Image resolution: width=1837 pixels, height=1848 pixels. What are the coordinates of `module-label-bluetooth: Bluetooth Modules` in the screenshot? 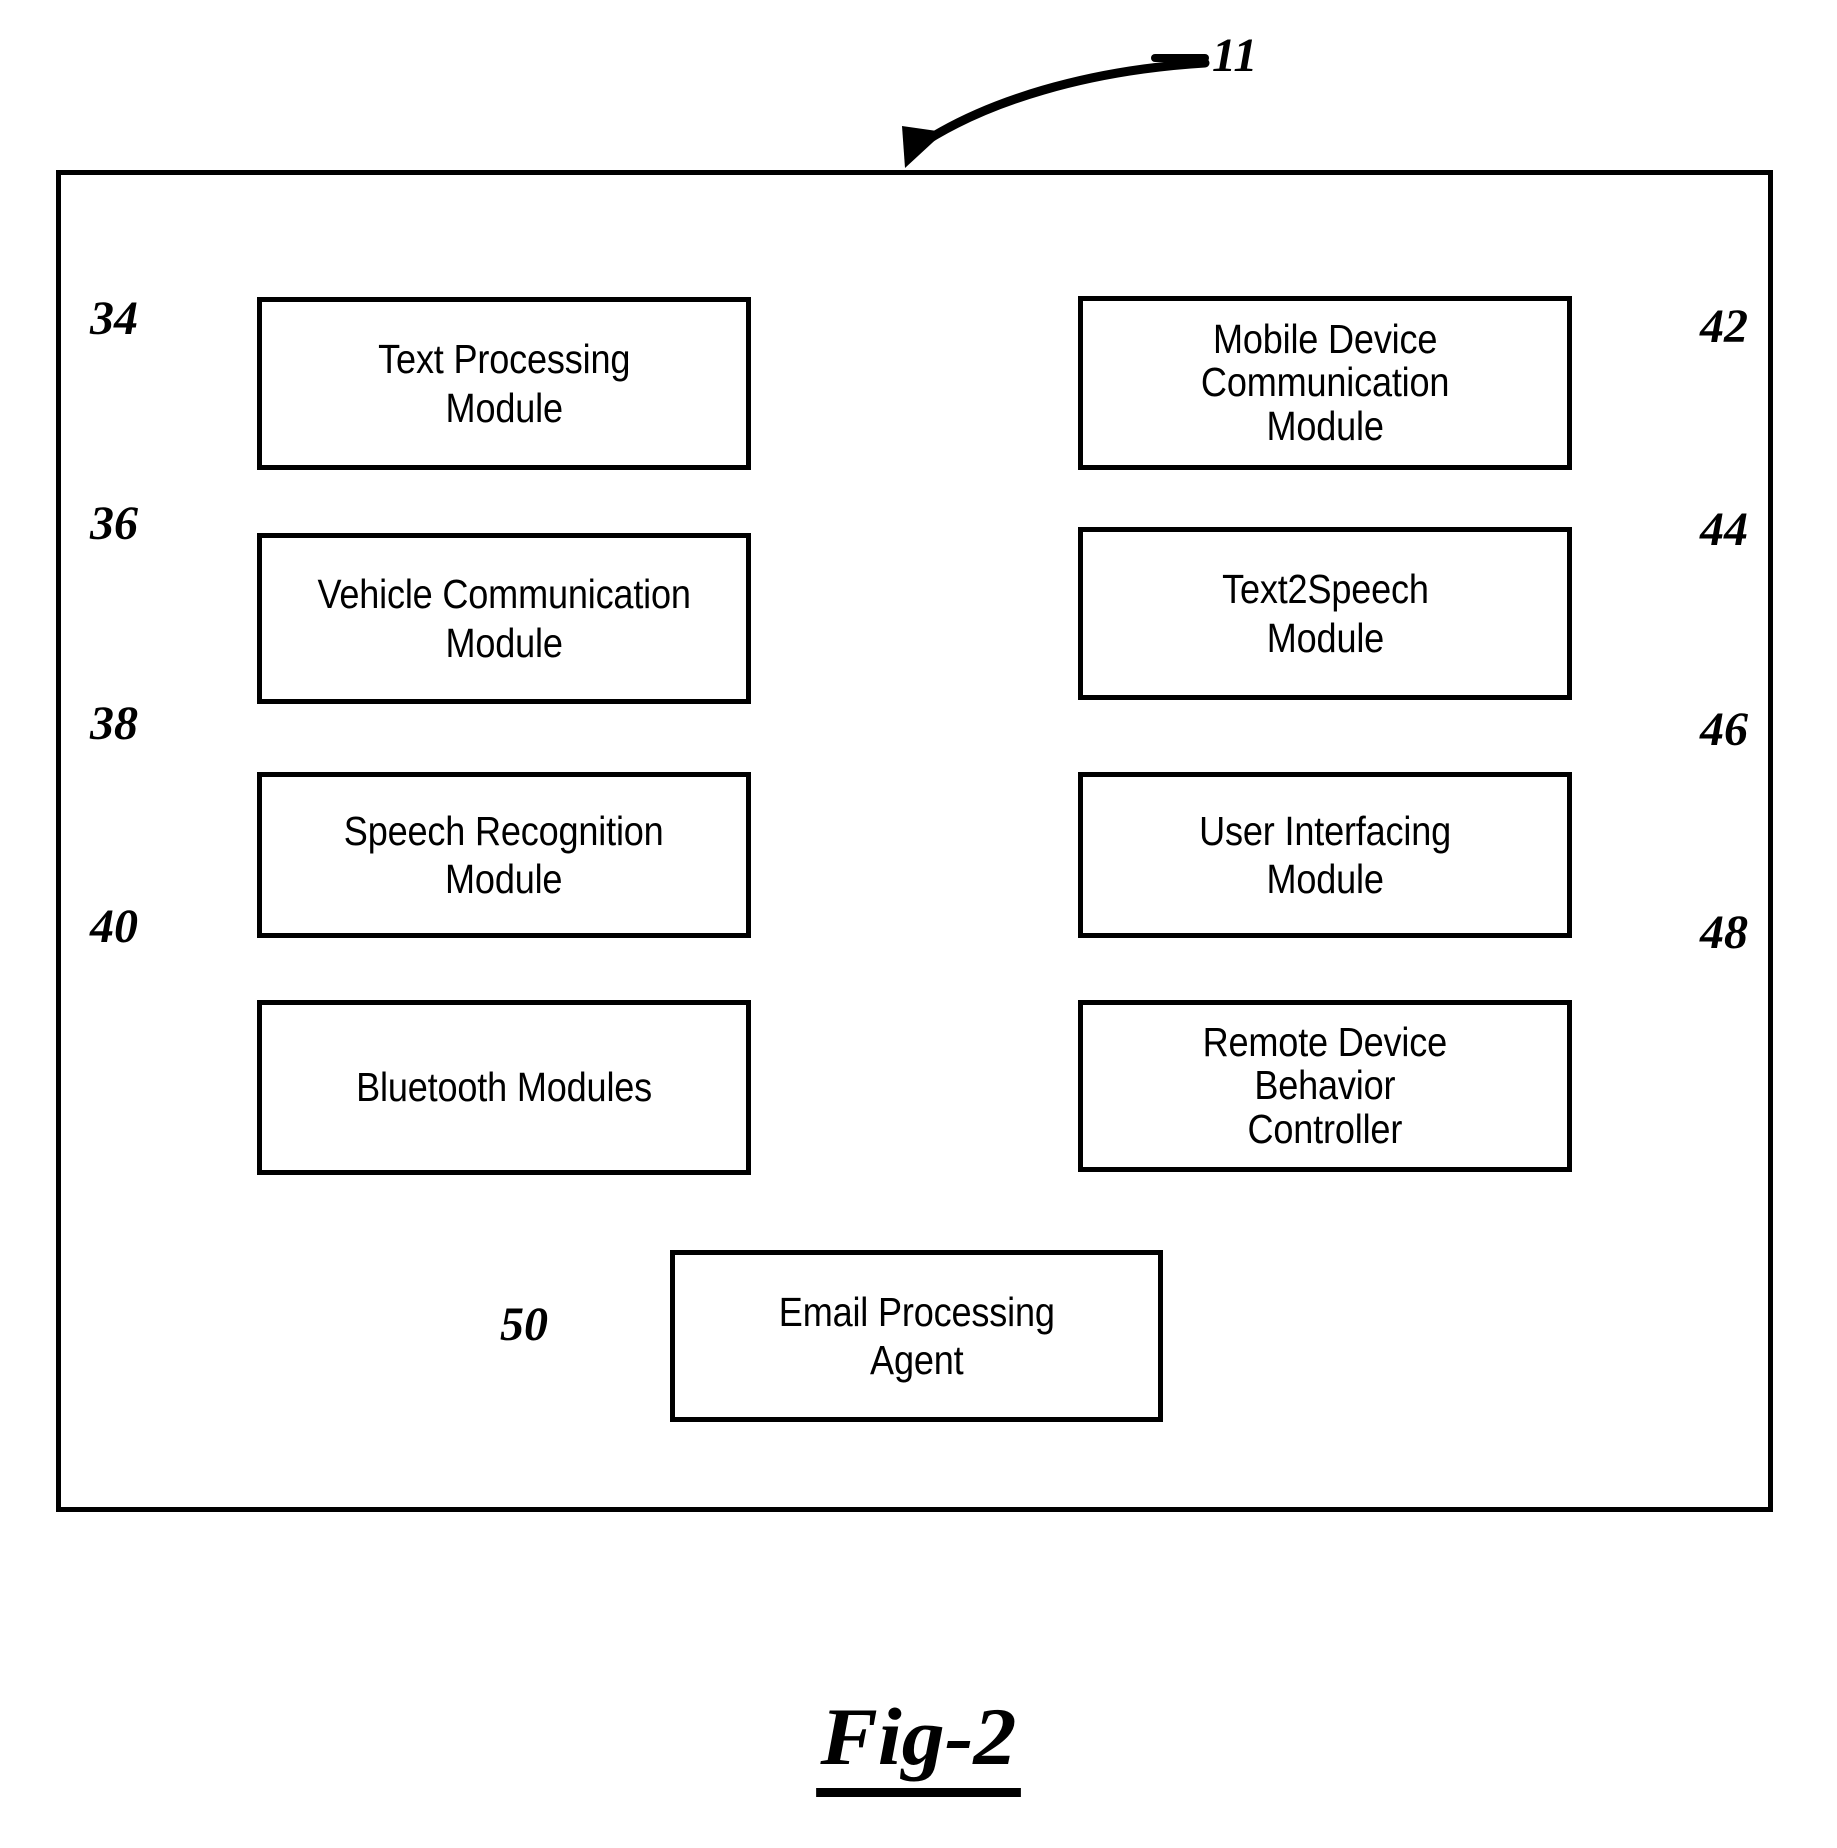 It's located at (504, 1087).